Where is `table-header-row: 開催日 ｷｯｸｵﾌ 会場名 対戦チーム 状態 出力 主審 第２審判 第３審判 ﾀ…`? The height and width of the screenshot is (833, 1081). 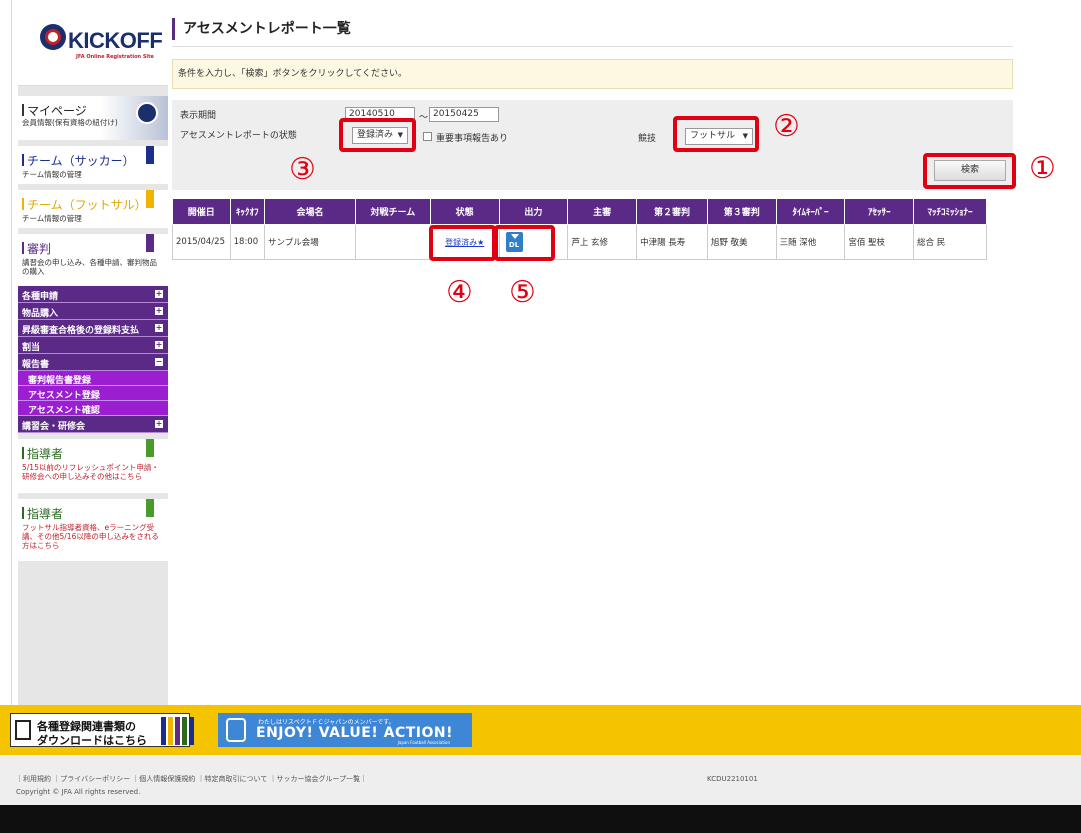
table-header-row: 開催日 ｷｯｸｵﾌ 会場名 対戦チーム 状態 出力 主審 第２審判 第３審判 ﾀ… is located at coordinates (579, 211).